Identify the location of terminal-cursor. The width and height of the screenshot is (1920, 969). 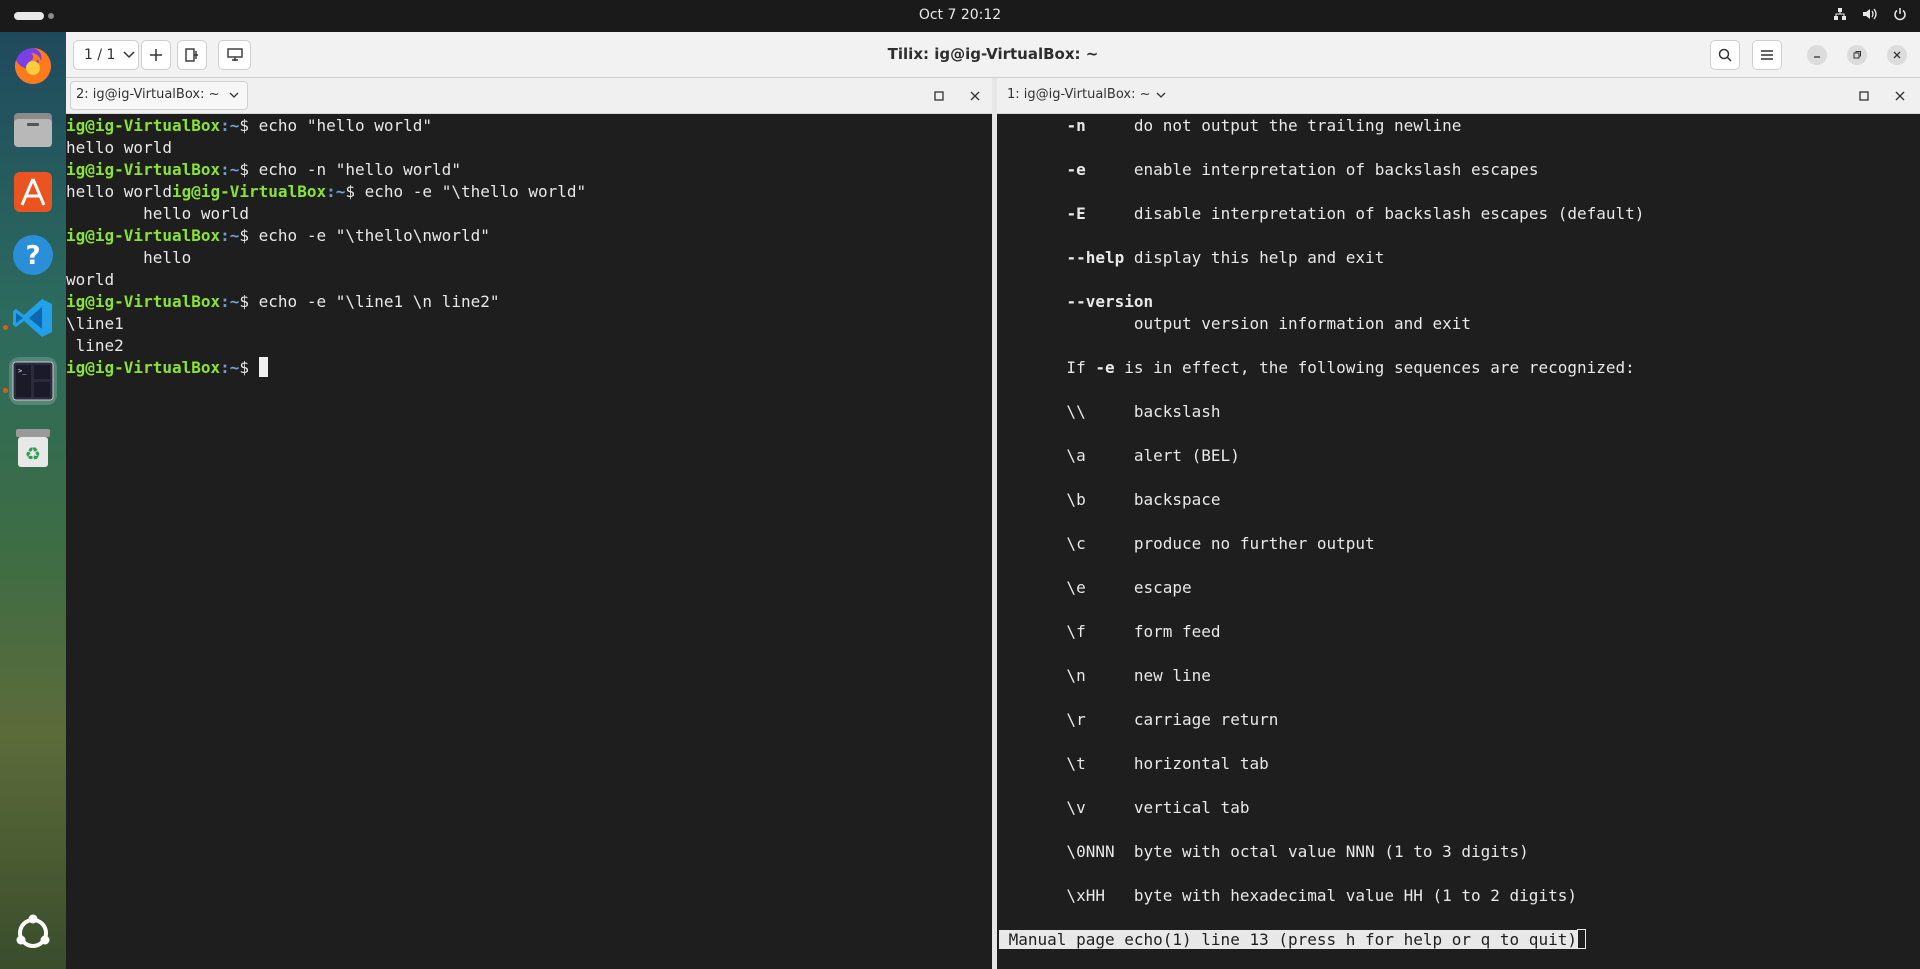
(263, 367).